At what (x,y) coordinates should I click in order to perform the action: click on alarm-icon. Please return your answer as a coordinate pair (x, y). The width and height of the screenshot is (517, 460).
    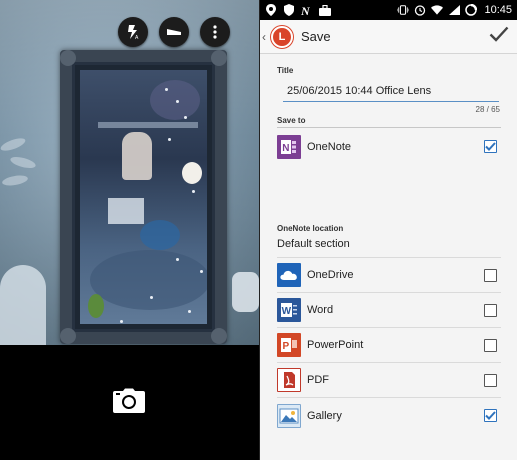
    Looking at the image, I should click on (420, 10).